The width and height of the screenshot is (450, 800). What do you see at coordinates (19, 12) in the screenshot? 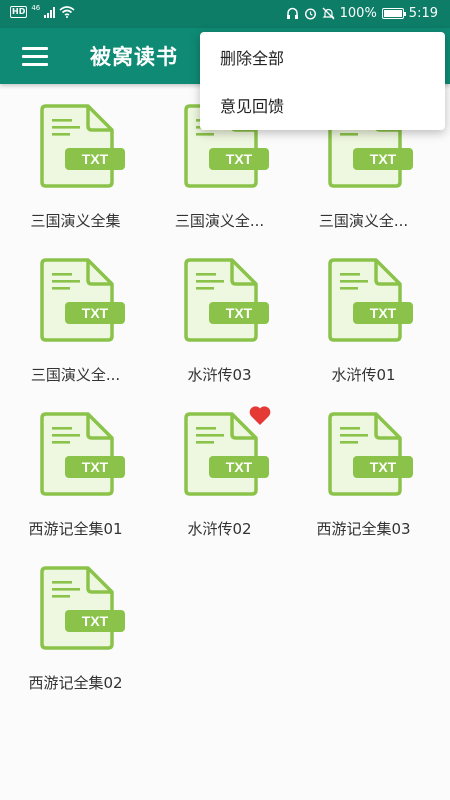
I see `hd-icon: HD` at bounding box center [19, 12].